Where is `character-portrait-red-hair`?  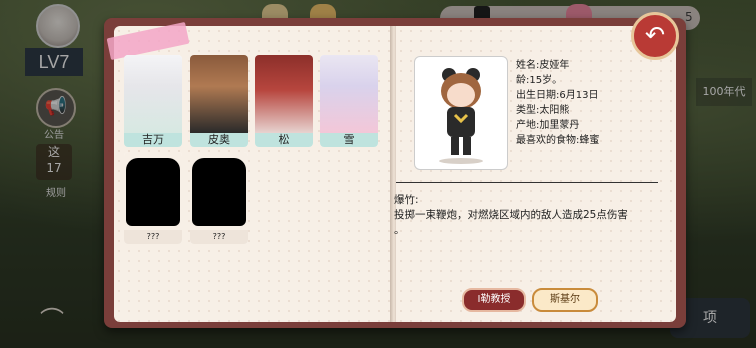
character-portrait-red-hair is located at coordinates (284, 94).